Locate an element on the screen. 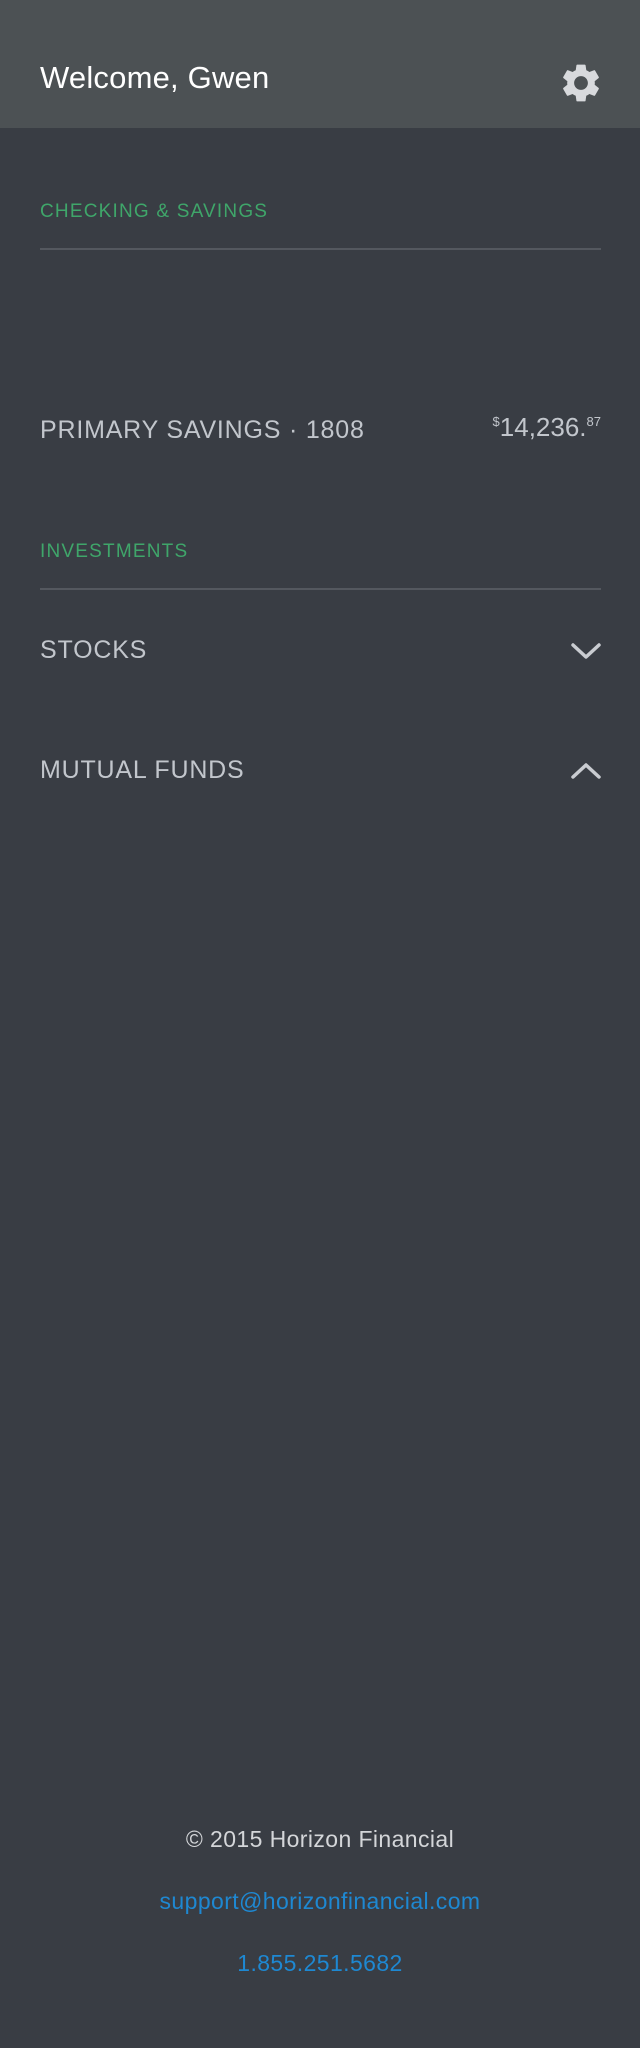 The width and height of the screenshot is (640, 2048). chevron-down-icon is located at coordinates (586, 651).